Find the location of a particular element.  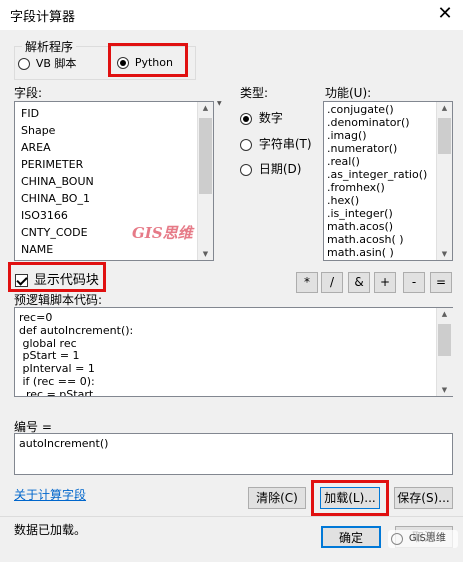

type-number-label: 数字 is located at coordinates (270, 118).